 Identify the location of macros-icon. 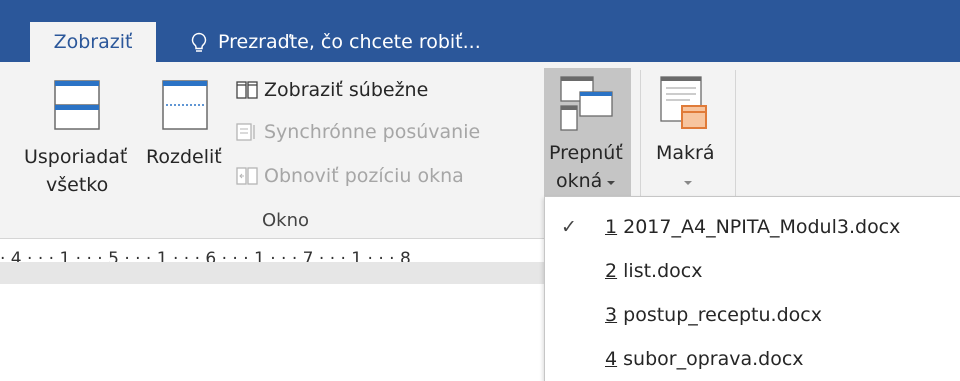
(683, 102).